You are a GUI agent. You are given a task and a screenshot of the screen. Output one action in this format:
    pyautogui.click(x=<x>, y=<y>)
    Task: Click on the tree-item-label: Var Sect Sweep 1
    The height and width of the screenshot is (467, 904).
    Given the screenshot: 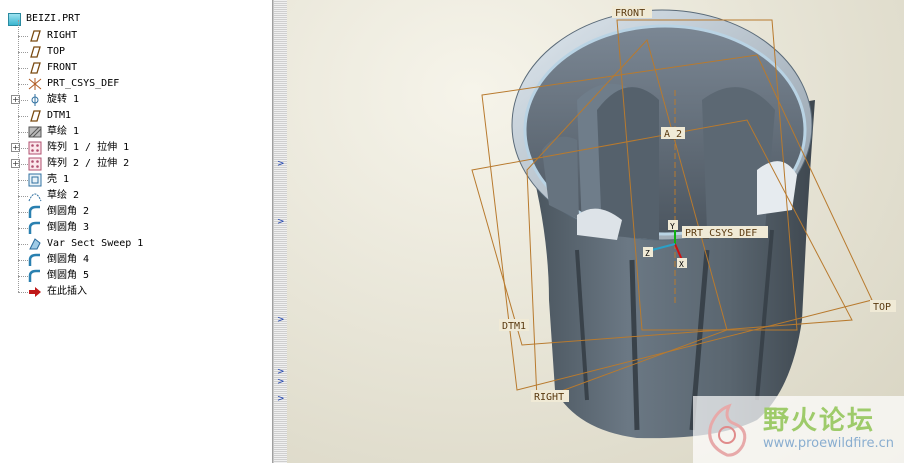 What is the action you would take?
    pyautogui.click(x=95, y=243)
    